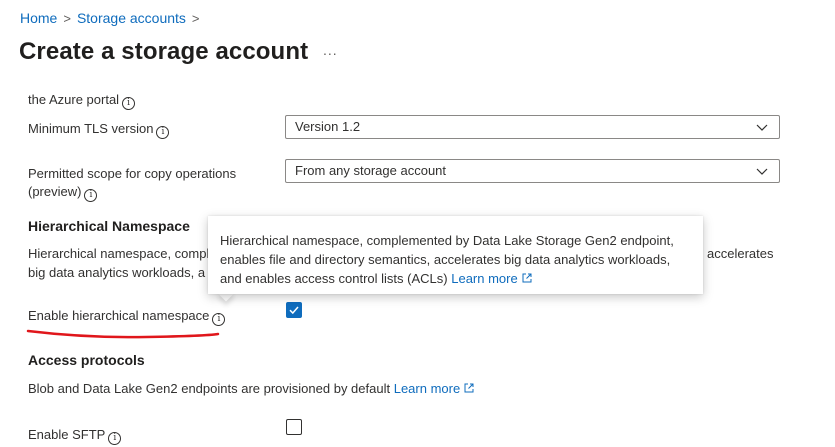 This screenshot has height=447, width=835. What do you see at coordinates (86, 360) in the screenshot?
I see `access-protocols-heading: Access protocols` at bounding box center [86, 360].